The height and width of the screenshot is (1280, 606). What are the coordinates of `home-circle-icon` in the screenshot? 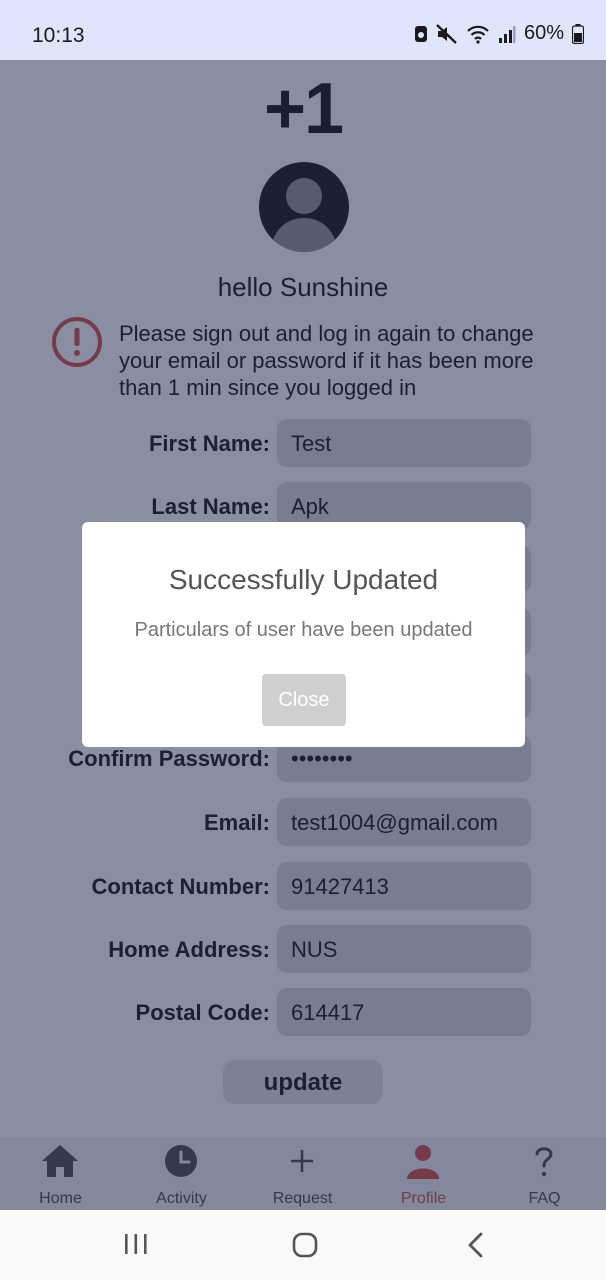 It's located at (305, 1245).